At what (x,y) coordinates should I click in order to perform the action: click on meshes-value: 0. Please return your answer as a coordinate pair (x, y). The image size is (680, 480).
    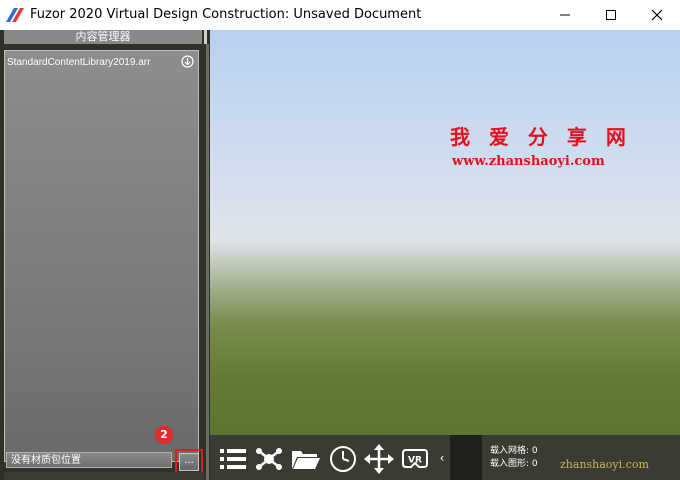
    Looking at the image, I should click on (534, 451).